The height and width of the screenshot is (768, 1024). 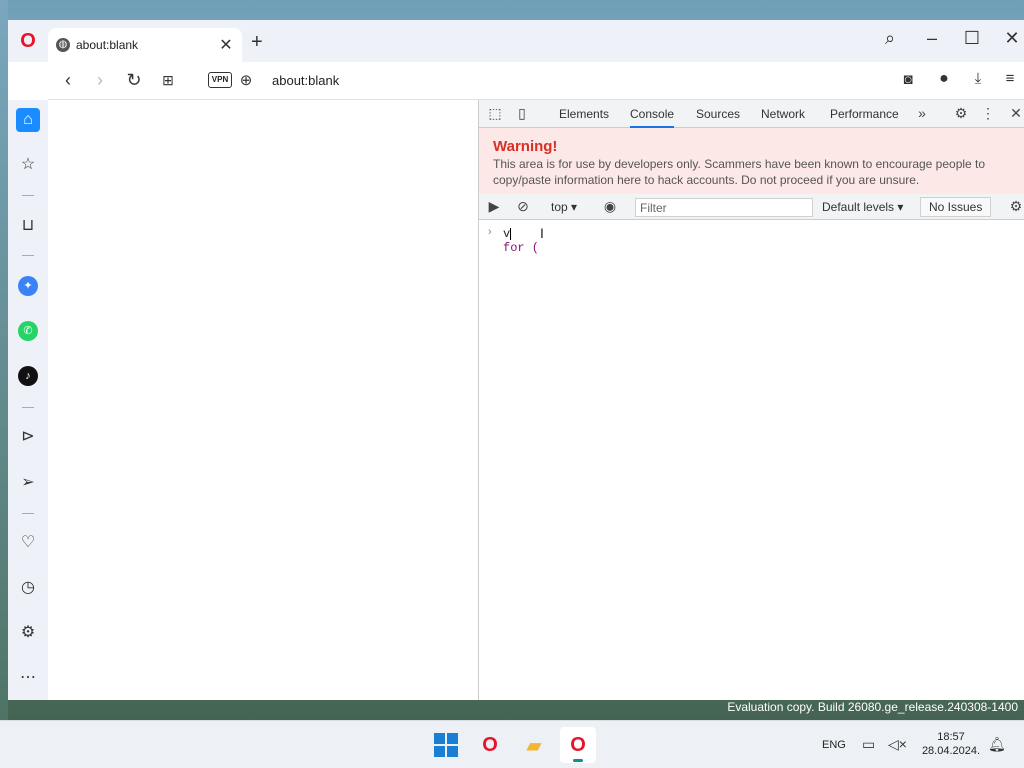 I want to click on history-clock-icon: ◷, so click(x=28, y=588).